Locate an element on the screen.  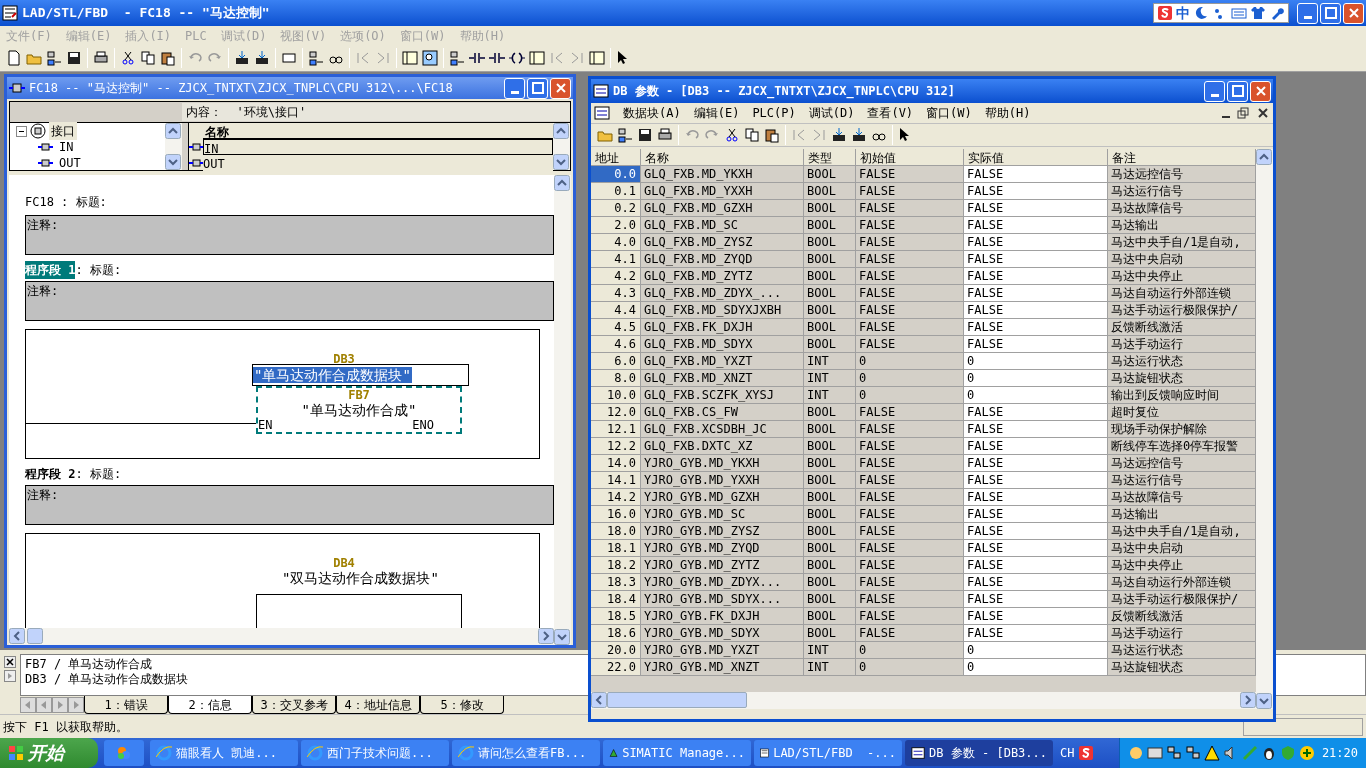
menu-item: 查看(V) is located at coordinates (890, 113).